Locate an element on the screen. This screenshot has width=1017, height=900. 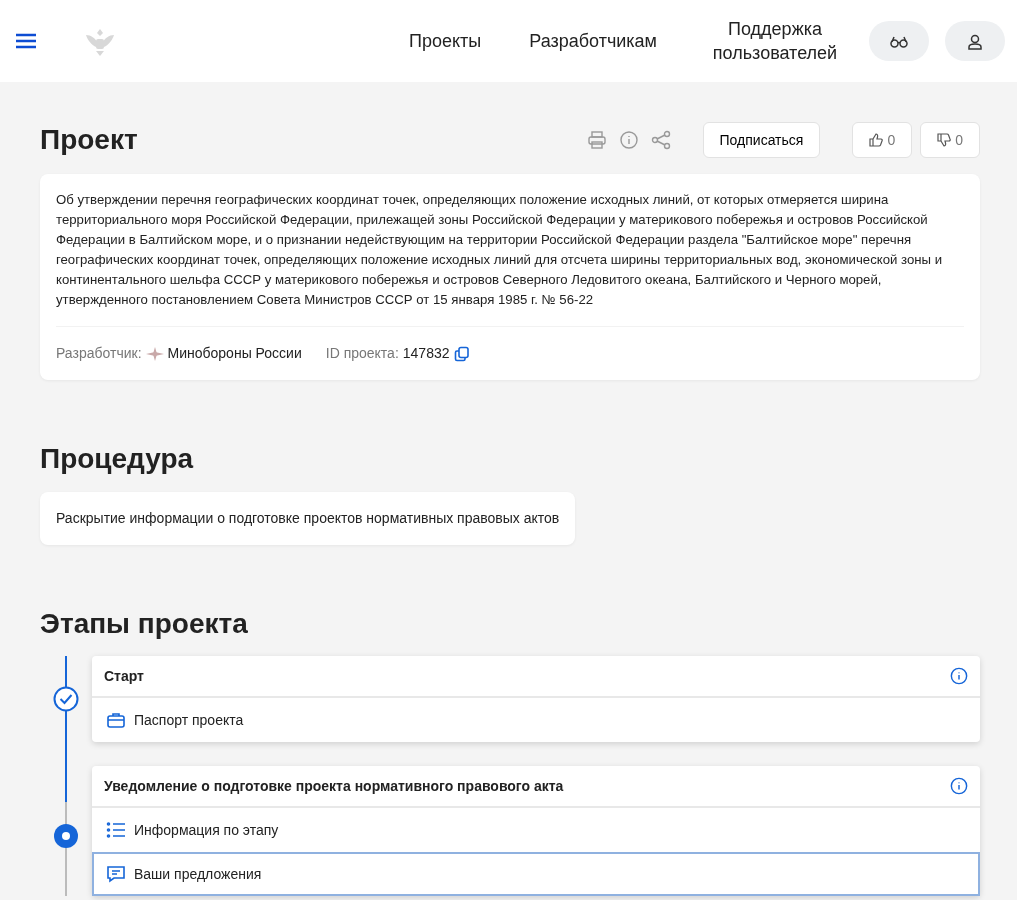
emblem-icon is located at coordinates (154, 353).